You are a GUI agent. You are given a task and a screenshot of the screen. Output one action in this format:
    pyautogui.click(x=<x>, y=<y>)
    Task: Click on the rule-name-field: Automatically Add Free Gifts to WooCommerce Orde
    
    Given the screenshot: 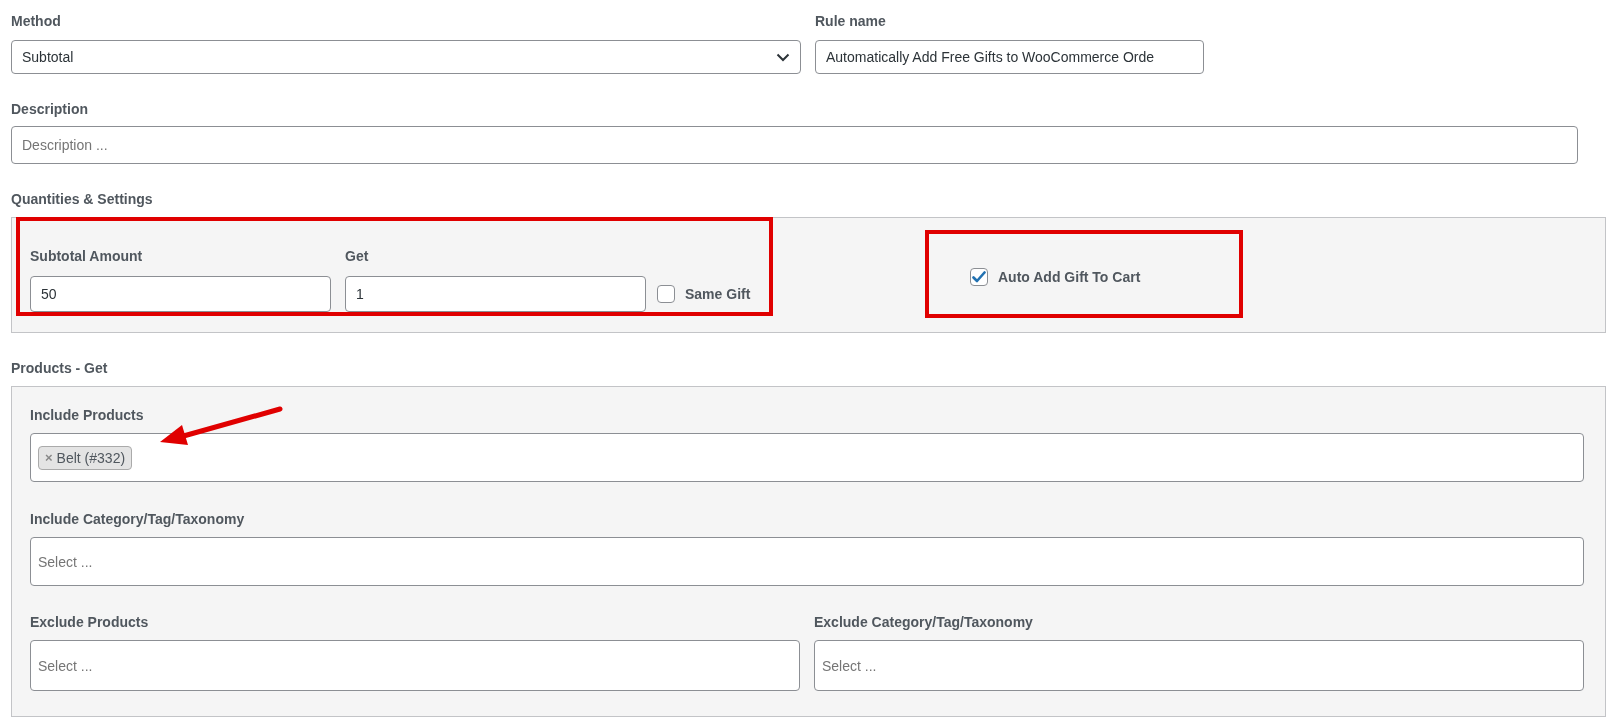 What is the action you would take?
    pyautogui.click(x=1009, y=57)
    